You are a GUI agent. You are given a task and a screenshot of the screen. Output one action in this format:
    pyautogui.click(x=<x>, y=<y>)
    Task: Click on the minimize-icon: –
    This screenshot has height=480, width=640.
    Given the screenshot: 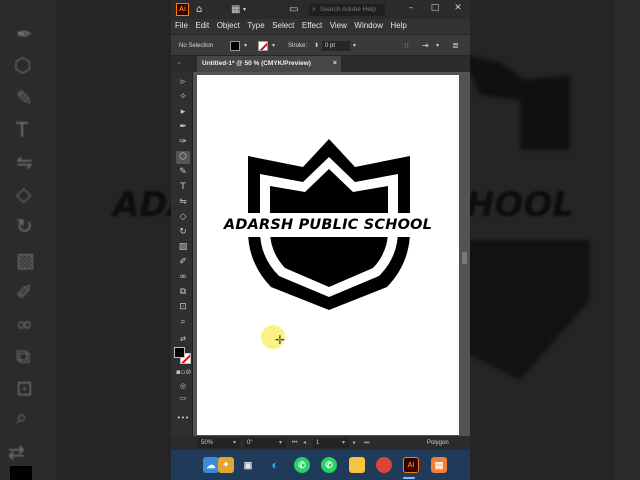 What is the action you would take?
    pyautogui.click(x=411, y=8)
    